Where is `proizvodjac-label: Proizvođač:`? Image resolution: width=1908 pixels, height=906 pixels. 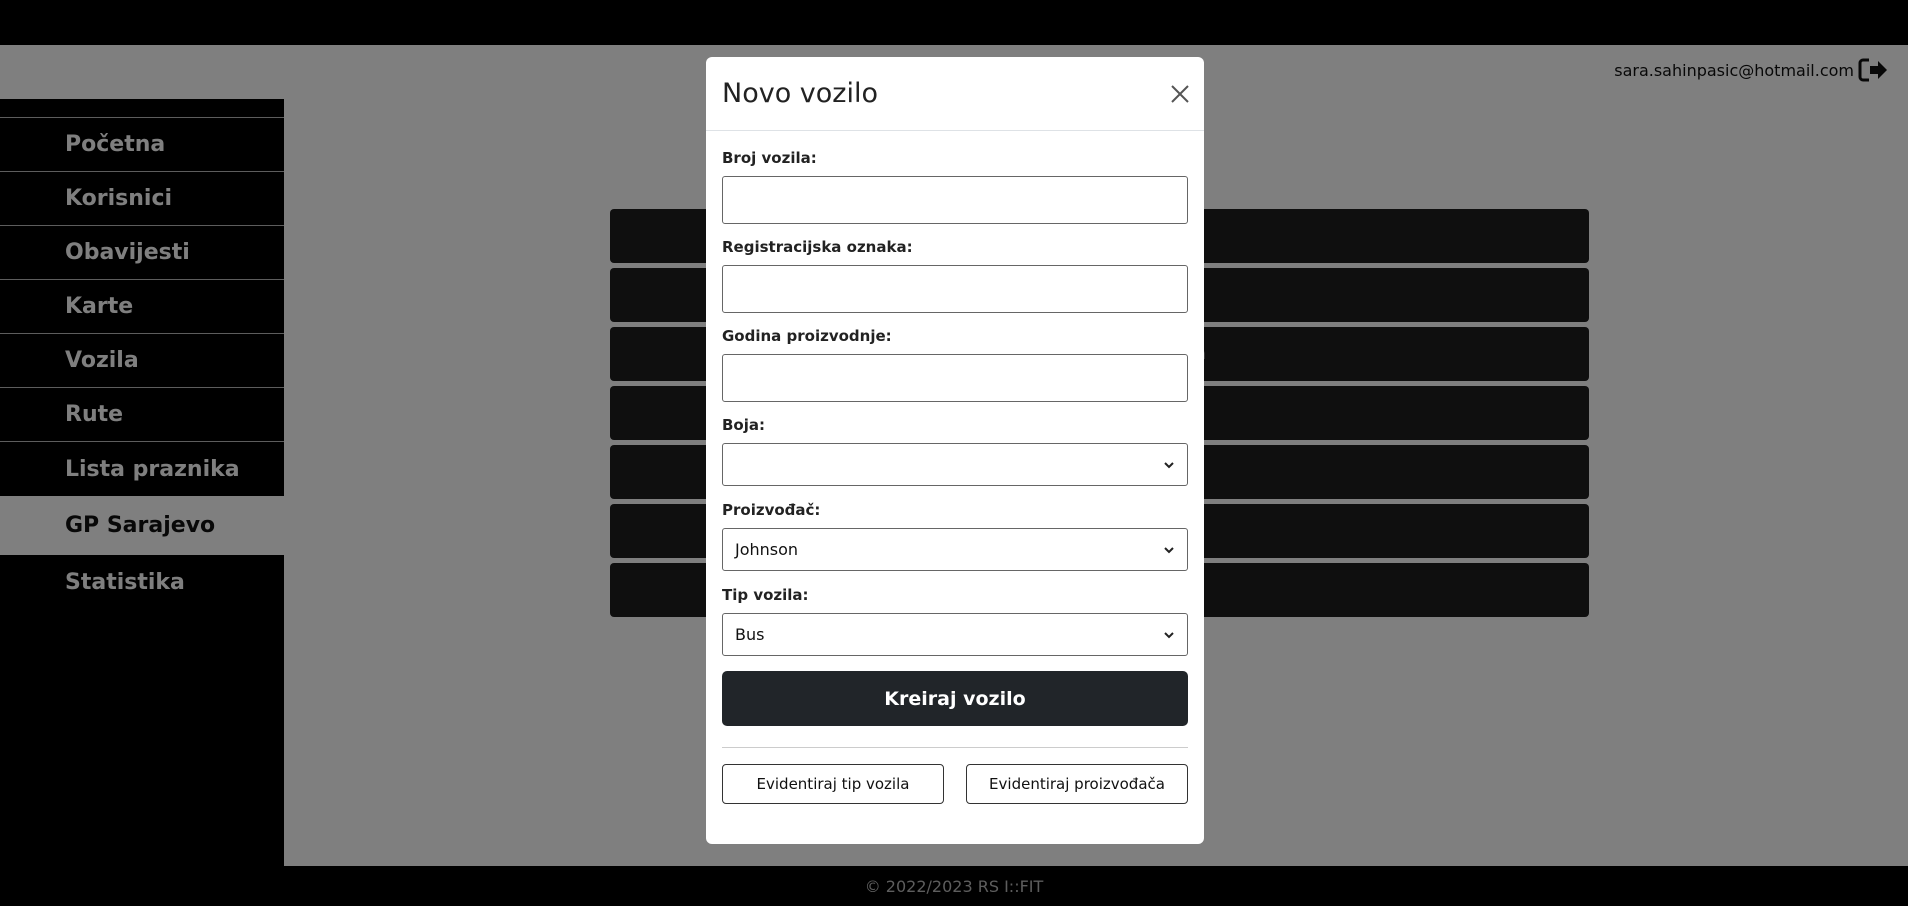 proizvodjac-label: Proizvođač: is located at coordinates (771, 510).